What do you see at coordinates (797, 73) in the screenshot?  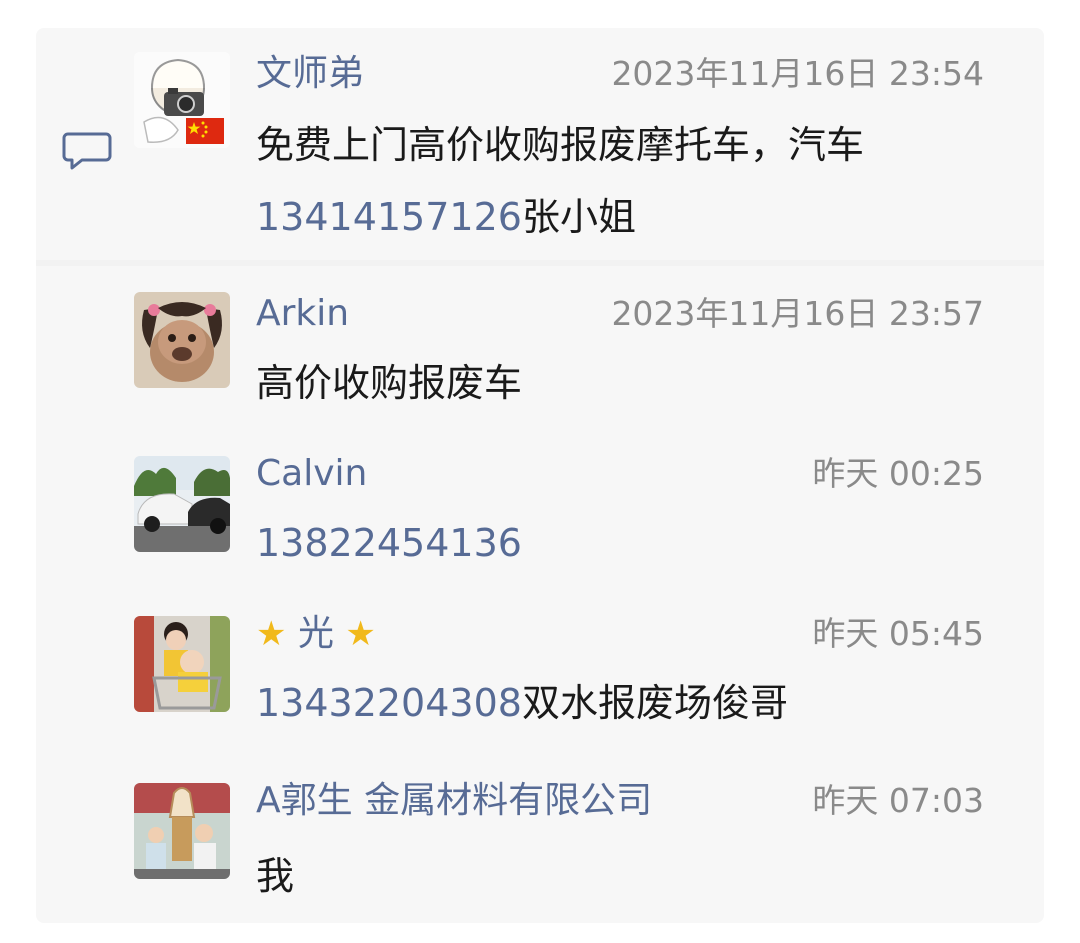 I see `comment-time: 2023年11月16日 23:54` at bounding box center [797, 73].